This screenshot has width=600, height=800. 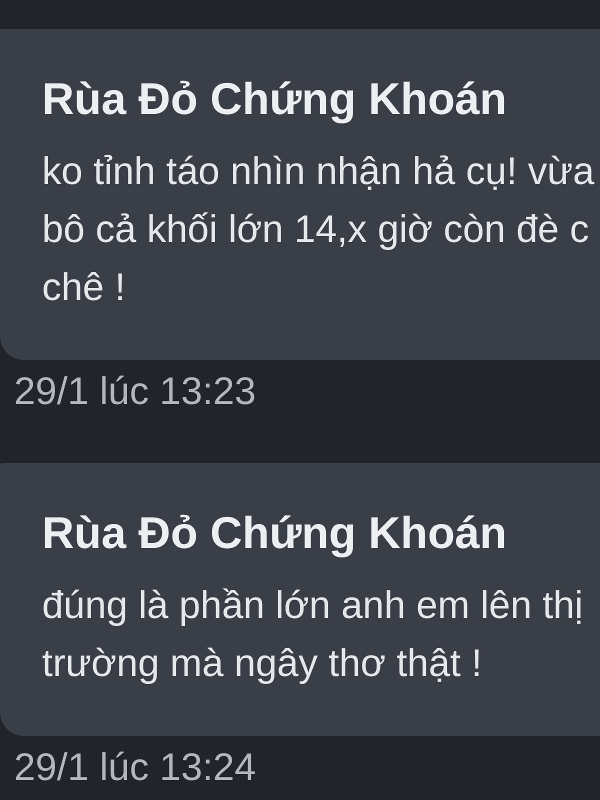 What do you see at coordinates (135, 392) in the screenshot?
I see `comment-timestamp: 29/1 lúc 13:23` at bounding box center [135, 392].